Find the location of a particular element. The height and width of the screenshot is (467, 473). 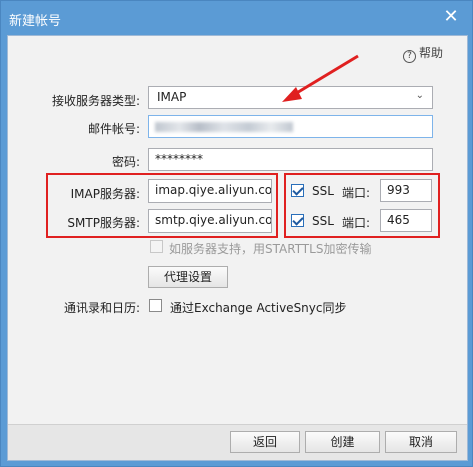

create-button: 创建 is located at coordinates (342, 442).